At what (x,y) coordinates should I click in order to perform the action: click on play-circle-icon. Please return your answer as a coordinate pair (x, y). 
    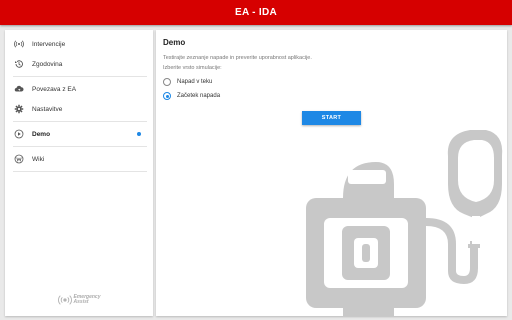
    Looking at the image, I should click on (19, 134).